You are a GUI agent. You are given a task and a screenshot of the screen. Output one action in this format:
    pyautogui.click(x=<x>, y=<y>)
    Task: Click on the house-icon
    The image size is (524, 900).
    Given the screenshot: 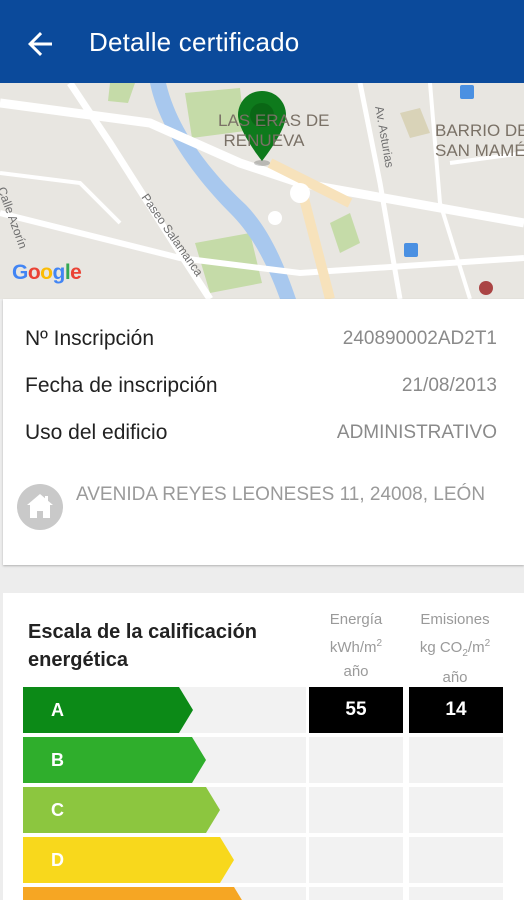 What is the action you would take?
    pyautogui.click(x=40, y=507)
    